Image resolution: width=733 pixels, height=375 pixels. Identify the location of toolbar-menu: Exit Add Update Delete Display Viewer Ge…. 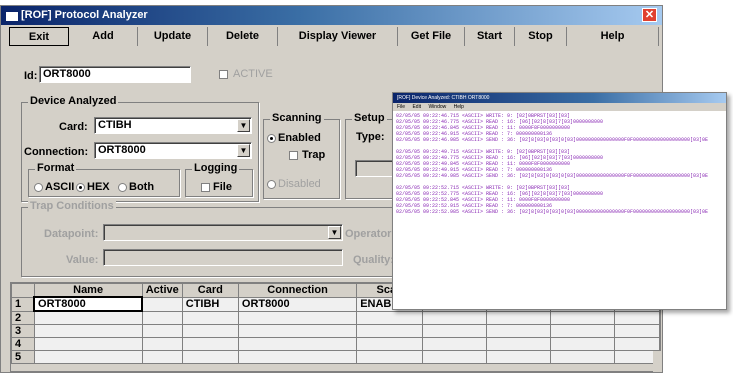
(331, 37).